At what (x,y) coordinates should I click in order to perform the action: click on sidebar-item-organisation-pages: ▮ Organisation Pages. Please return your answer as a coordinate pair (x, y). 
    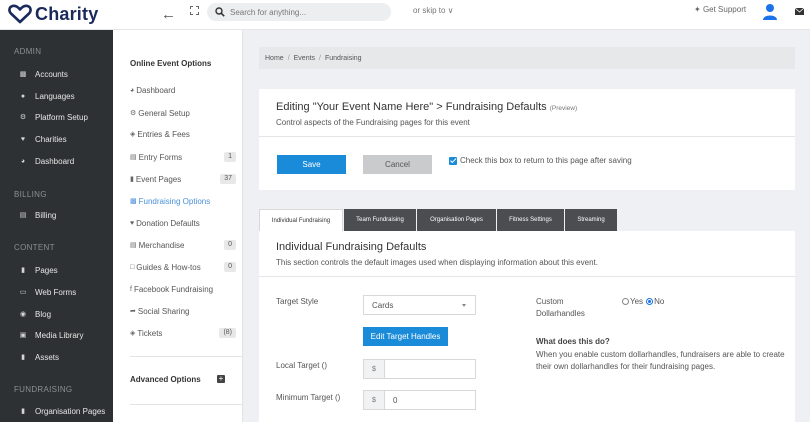
    Looking at the image, I should click on (61, 411).